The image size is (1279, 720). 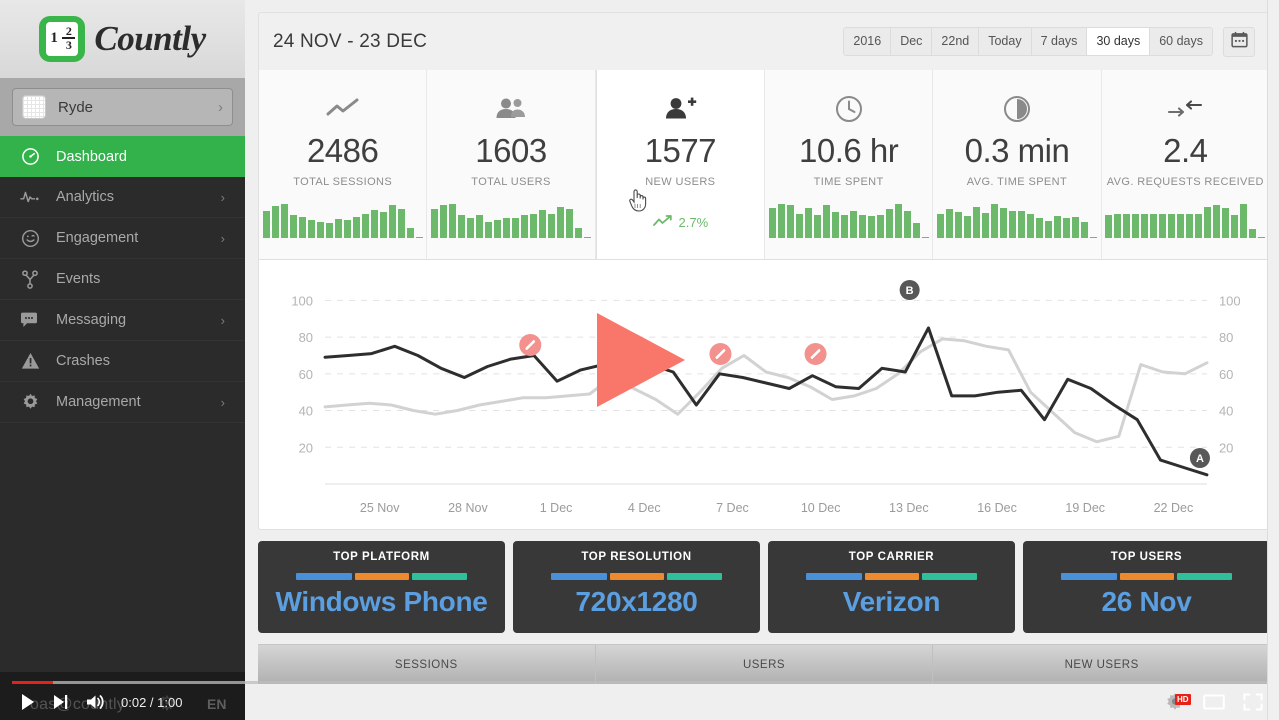 What do you see at coordinates (556, 508) in the screenshot?
I see `svg-text: 1 Dec` at bounding box center [556, 508].